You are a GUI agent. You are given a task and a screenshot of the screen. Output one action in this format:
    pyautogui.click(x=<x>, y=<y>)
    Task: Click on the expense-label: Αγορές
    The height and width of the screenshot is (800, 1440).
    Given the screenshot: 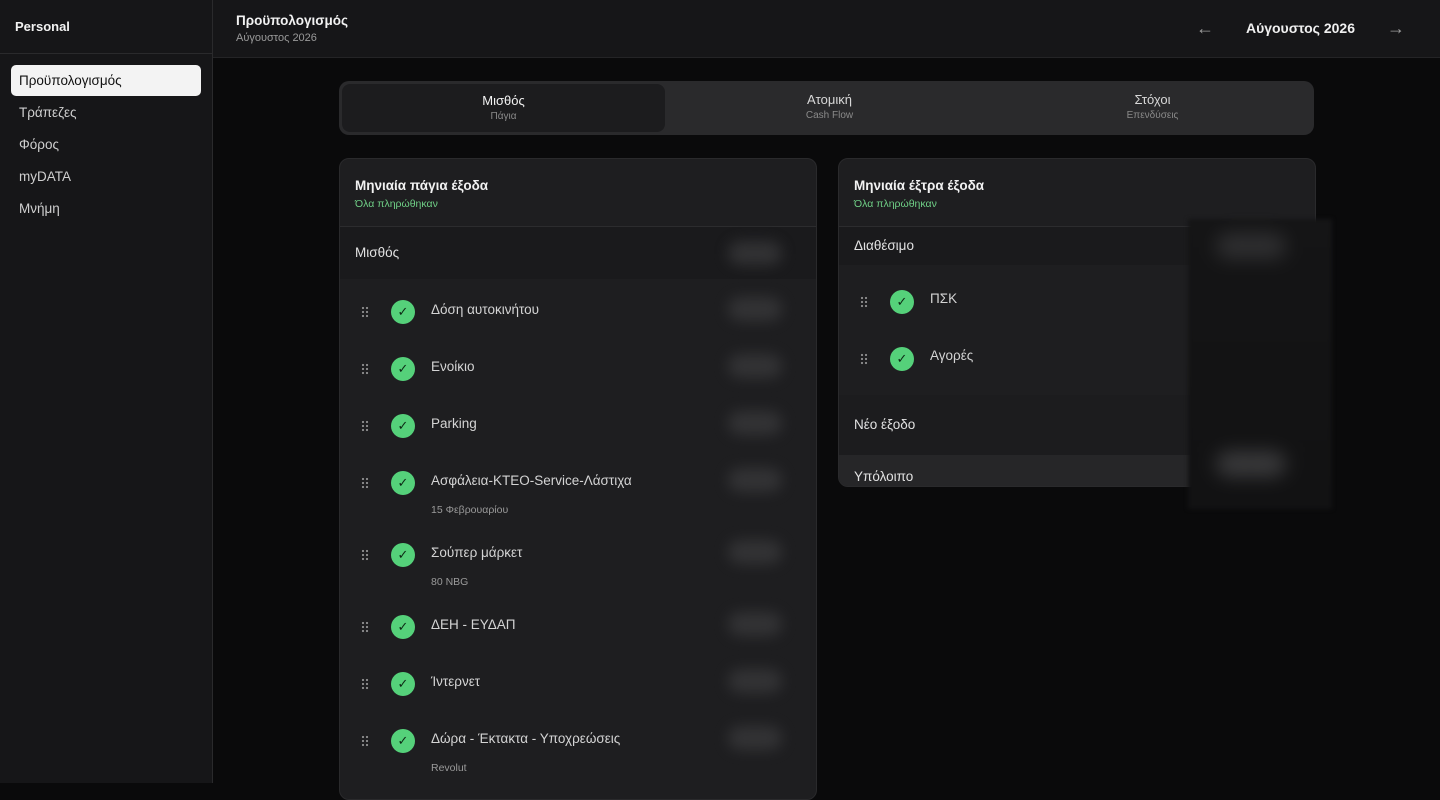 What is the action you would take?
    pyautogui.click(x=952, y=355)
    